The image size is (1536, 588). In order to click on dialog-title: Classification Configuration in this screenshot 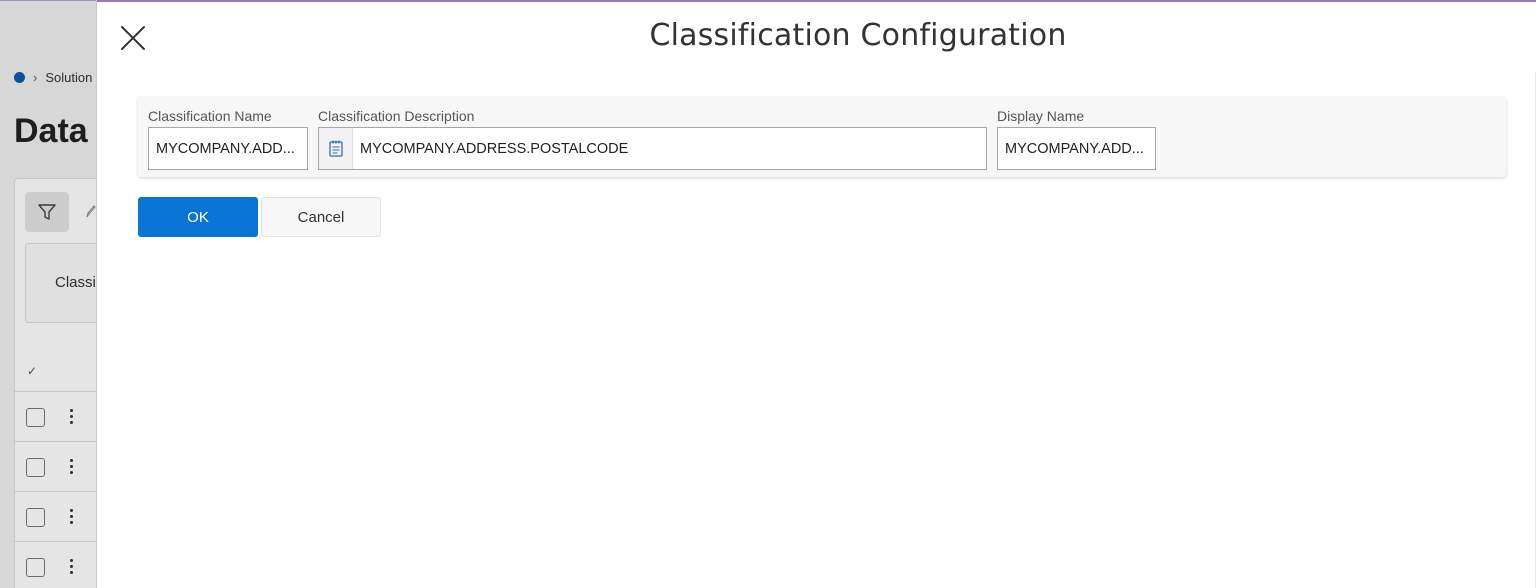, I will do `click(858, 35)`.